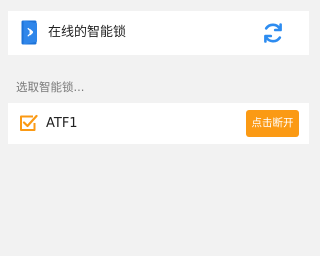 The height and width of the screenshot is (256, 320). Describe the element at coordinates (273, 33) in the screenshot. I see `refresh-icon` at that location.